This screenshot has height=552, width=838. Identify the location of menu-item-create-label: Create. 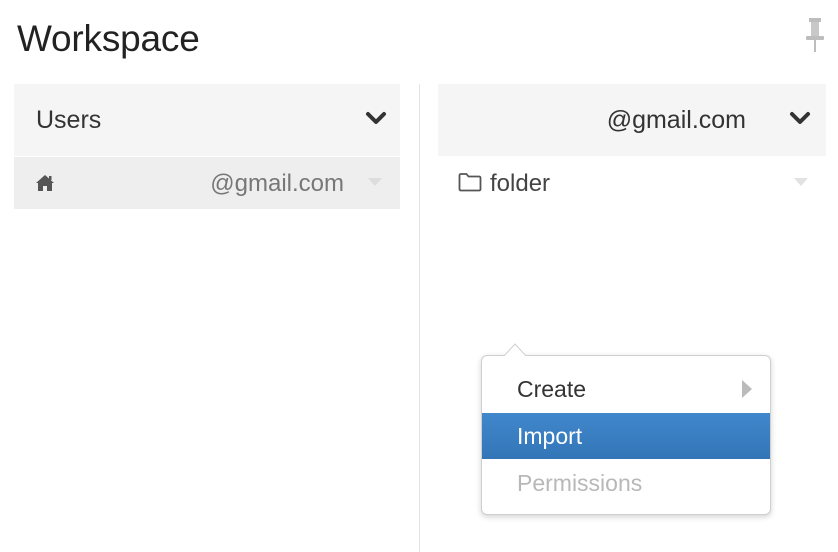
(552, 389).